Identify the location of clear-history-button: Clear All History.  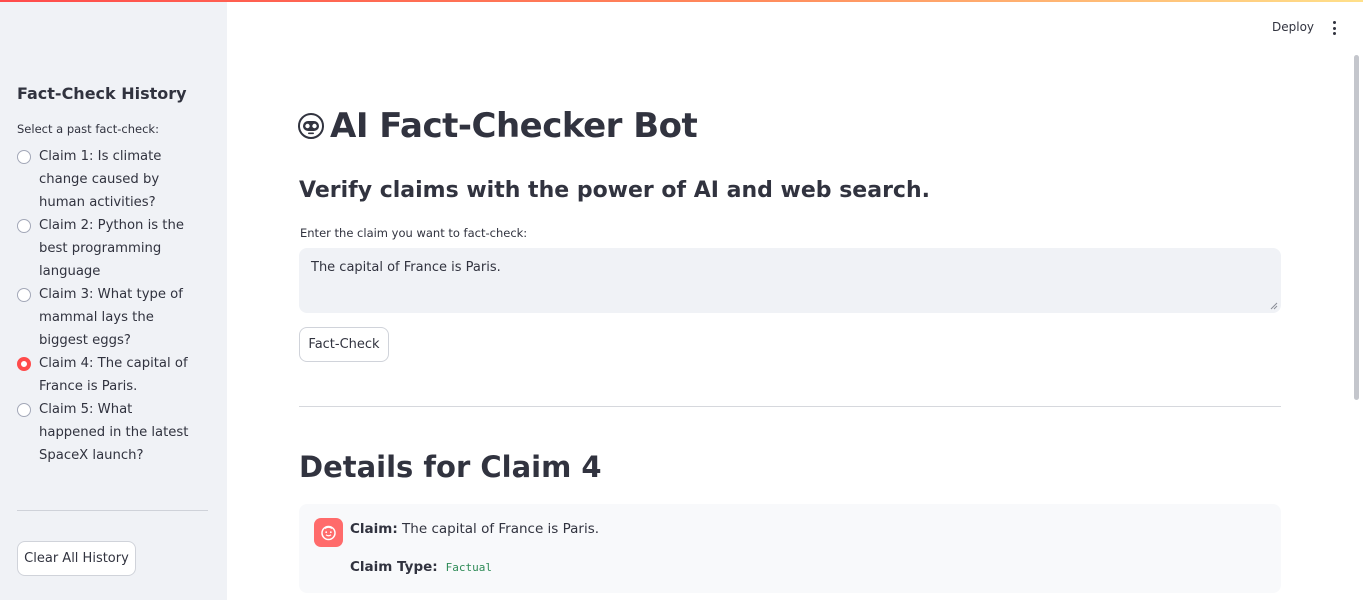
(76, 558).